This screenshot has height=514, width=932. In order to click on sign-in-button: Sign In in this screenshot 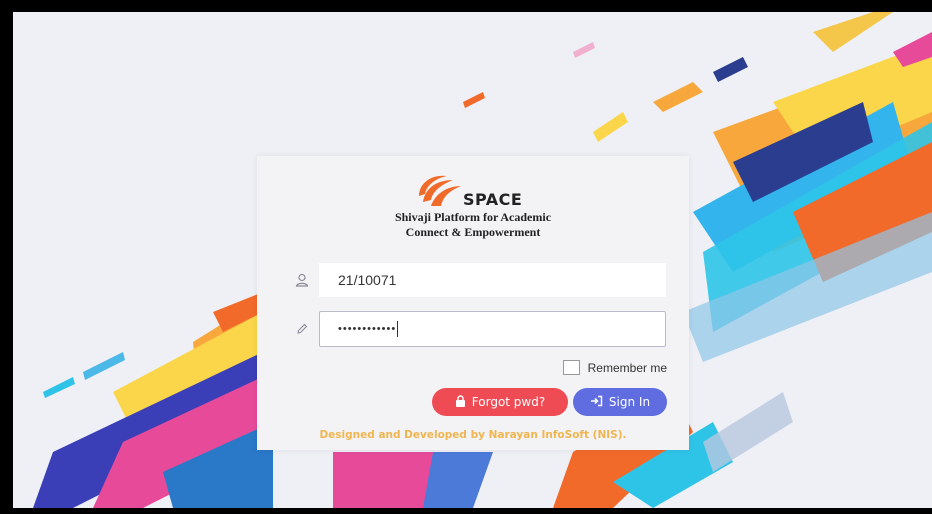, I will do `click(620, 402)`.